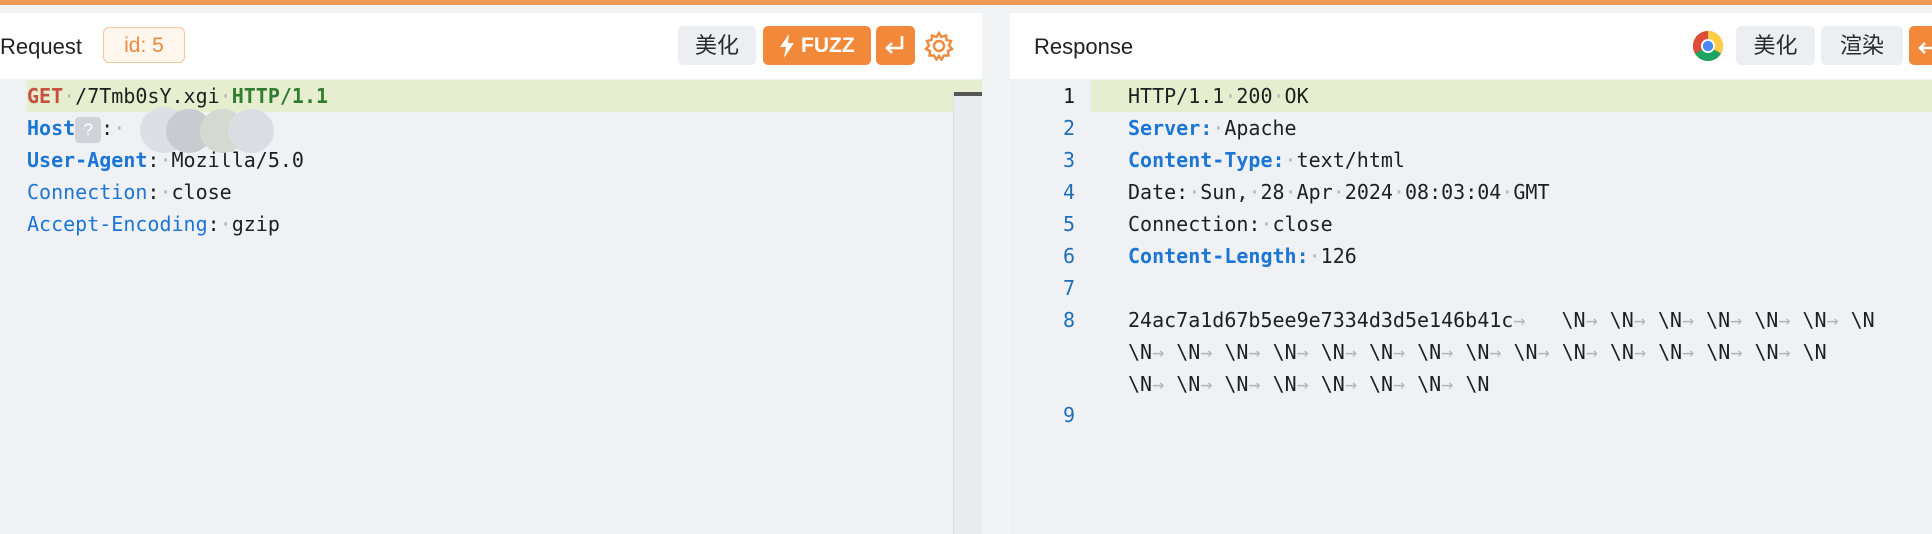  Describe the element at coordinates (1339, 192) in the screenshot. I see `response-line-4: Date:·Sun,·28·Apr·2024·08:03:04·GMT` at that location.